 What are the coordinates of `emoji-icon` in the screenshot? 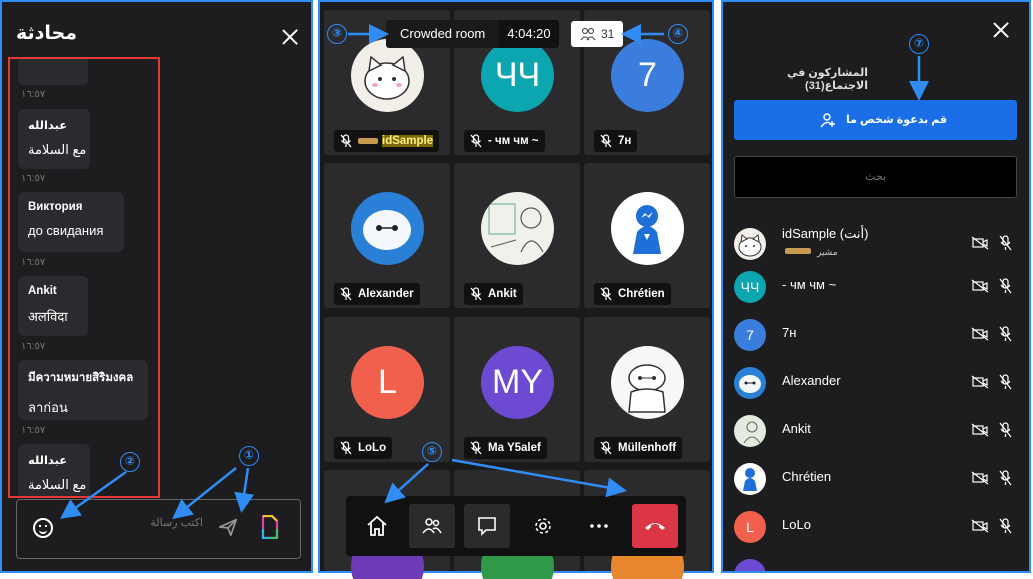 It's located at (43, 528).